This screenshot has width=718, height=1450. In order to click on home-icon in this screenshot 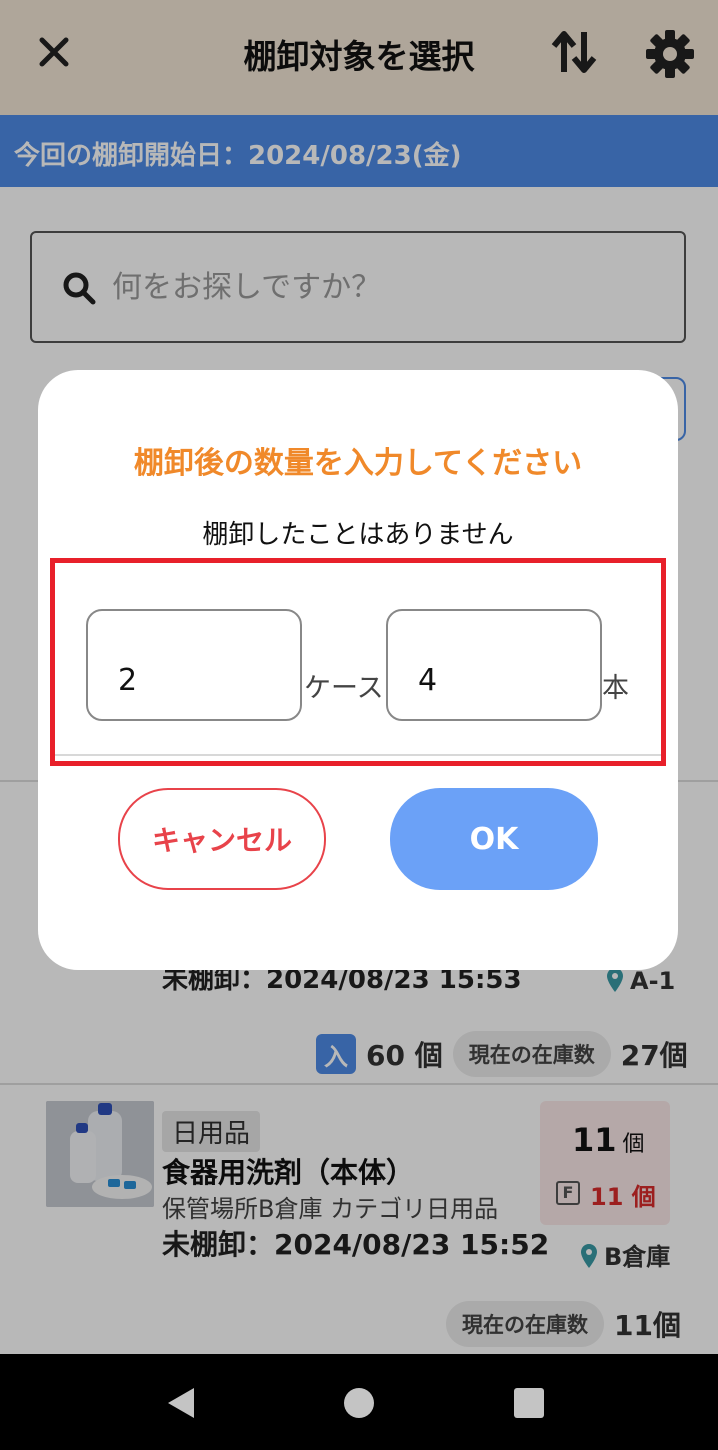, I will do `click(359, 1403)`.